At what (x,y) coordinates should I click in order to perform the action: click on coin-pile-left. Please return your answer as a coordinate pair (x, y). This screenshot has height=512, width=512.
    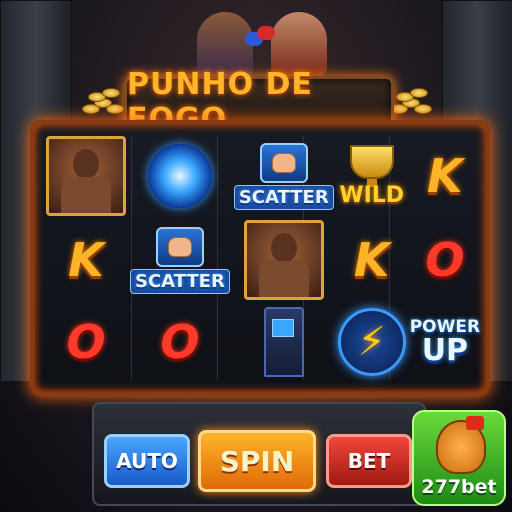
    Looking at the image, I should click on (102, 101).